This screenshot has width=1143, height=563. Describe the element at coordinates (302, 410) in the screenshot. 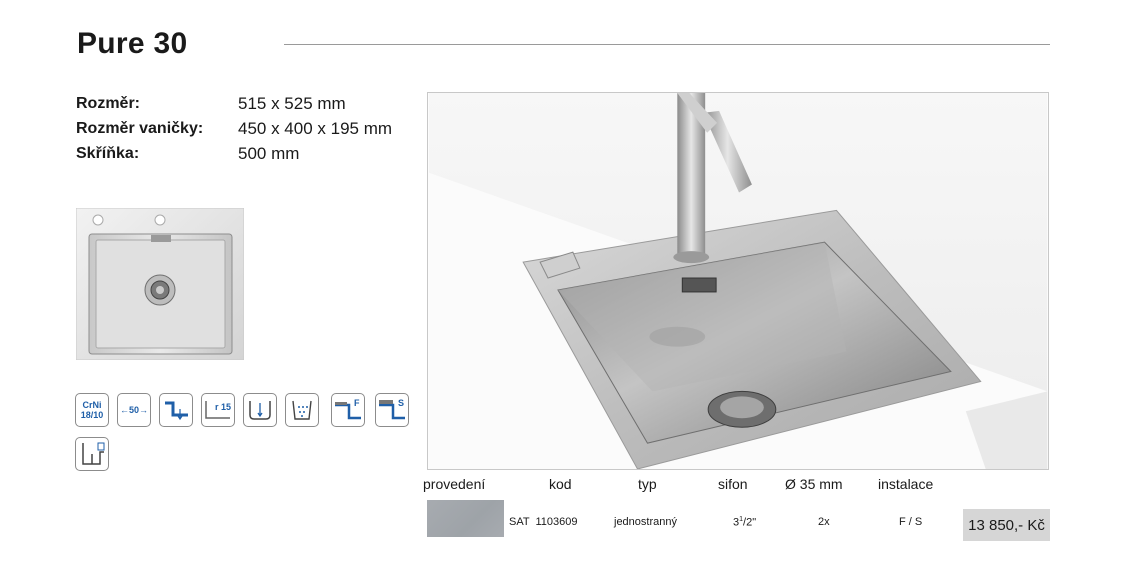

I see `basket-strainer-icon` at that location.